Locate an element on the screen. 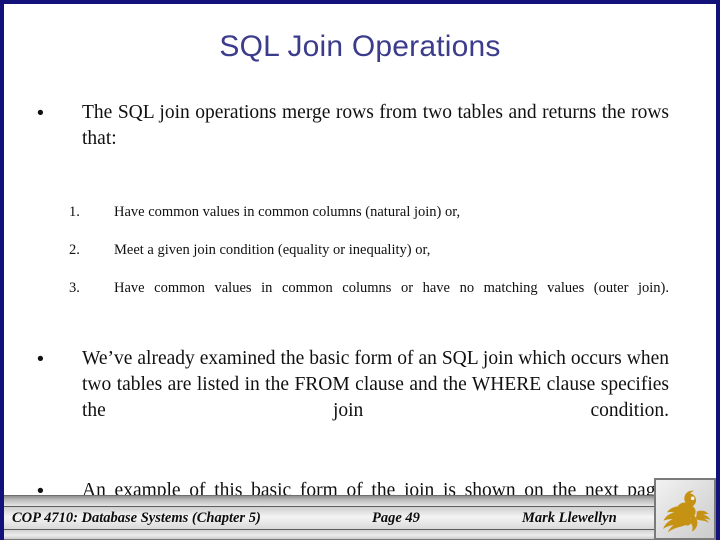 This screenshot has width=720, height=540. list-item-number: 3. is located at coordinates (74, 288).